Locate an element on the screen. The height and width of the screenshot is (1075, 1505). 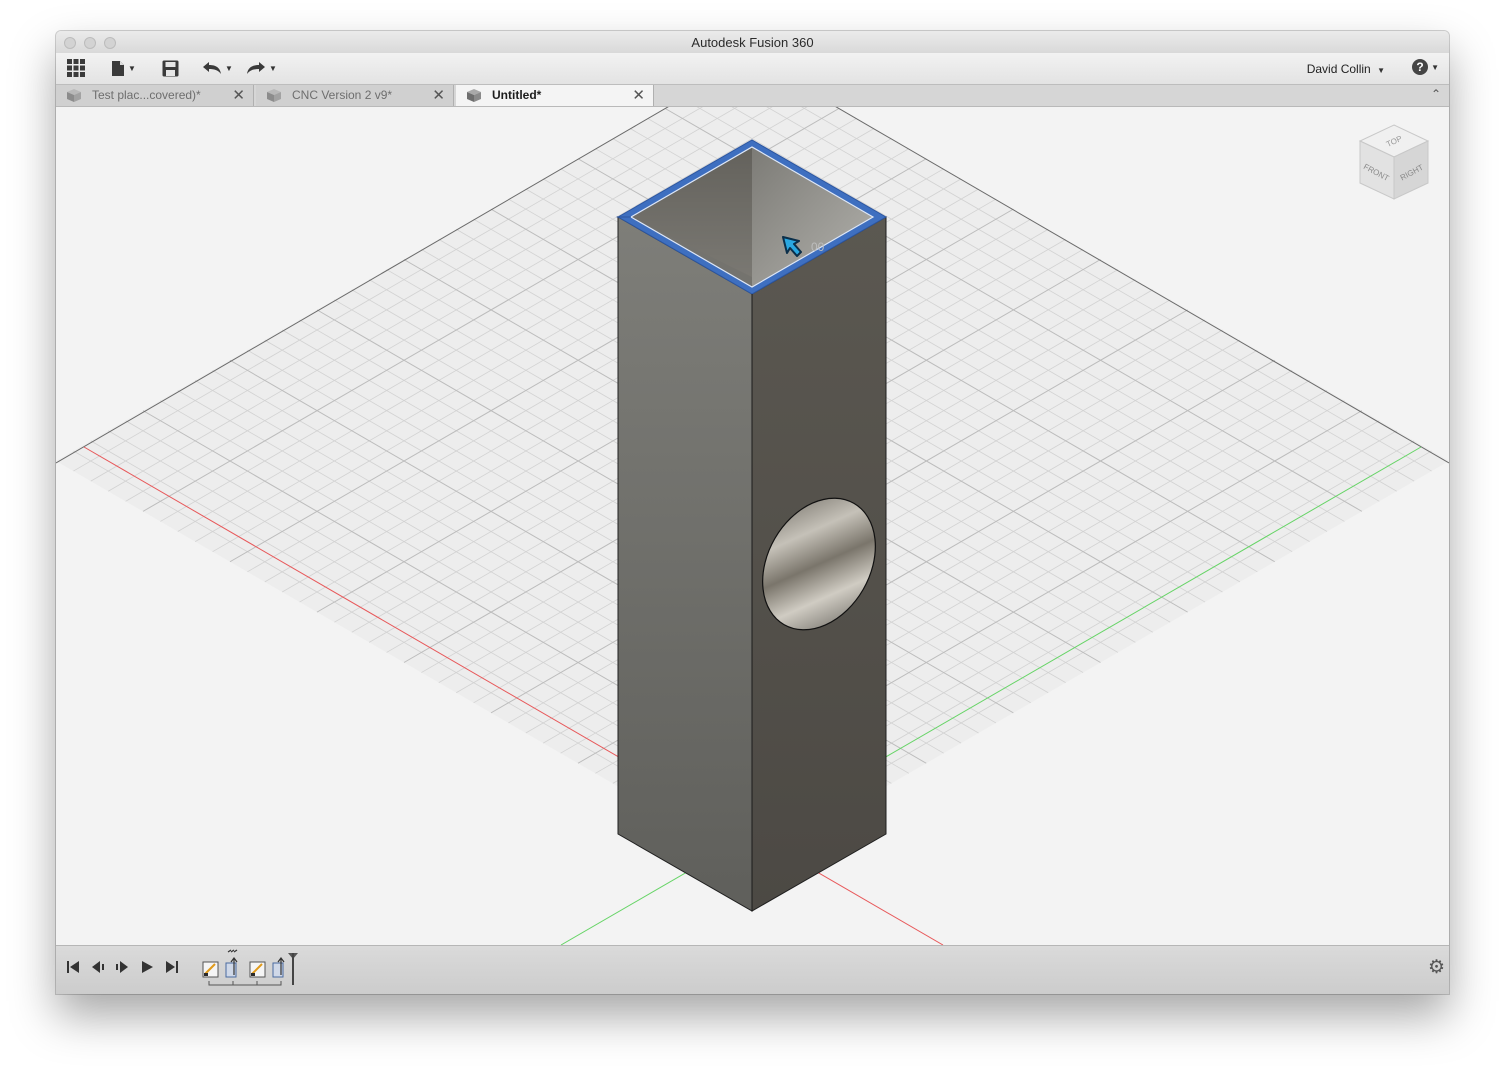
play-icon is located at coordinates (147, 967).